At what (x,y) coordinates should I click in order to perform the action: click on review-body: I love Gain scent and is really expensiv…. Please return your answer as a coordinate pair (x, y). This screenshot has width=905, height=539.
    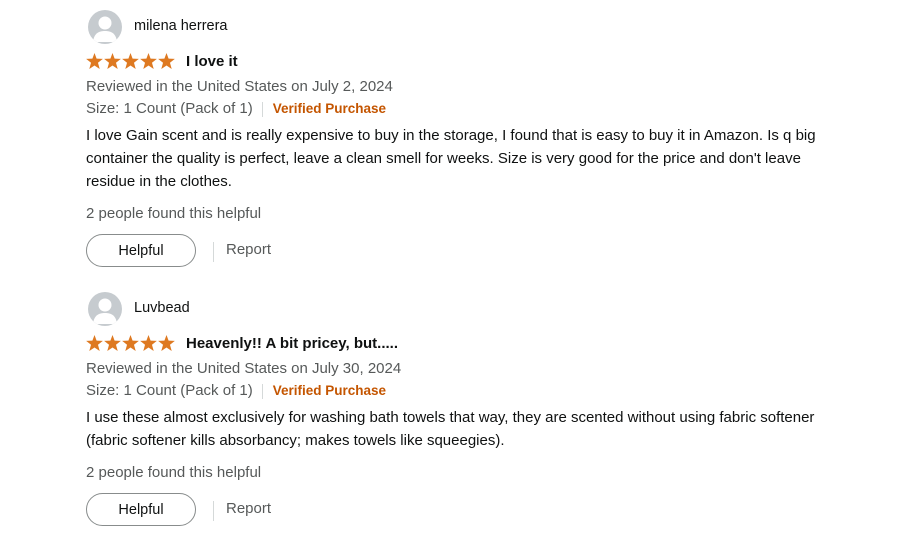
    Looking at the image, I should click on (451, 158).